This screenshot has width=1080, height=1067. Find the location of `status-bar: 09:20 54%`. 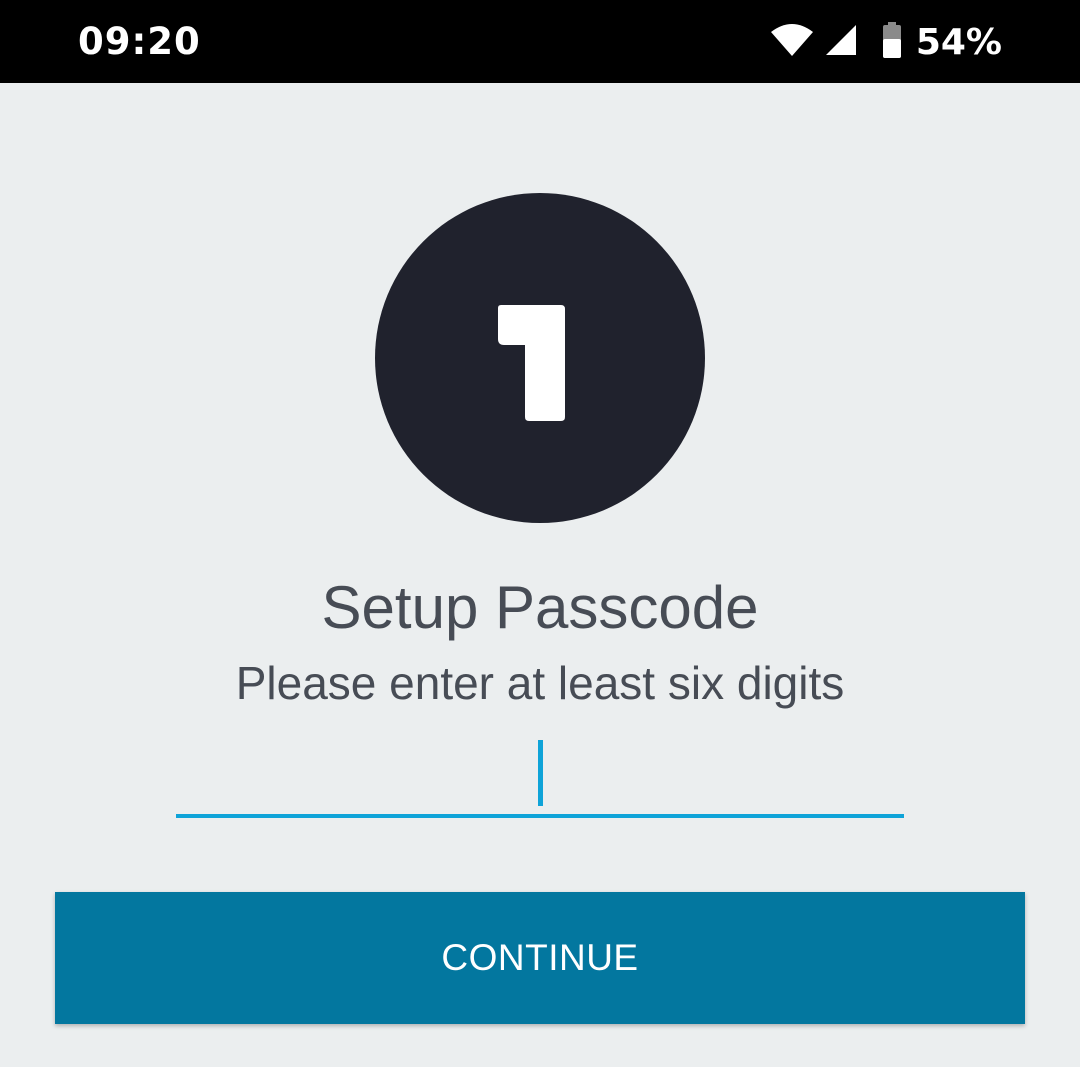

status-bar: 09:20 54% is located at coordinates (540, 41).